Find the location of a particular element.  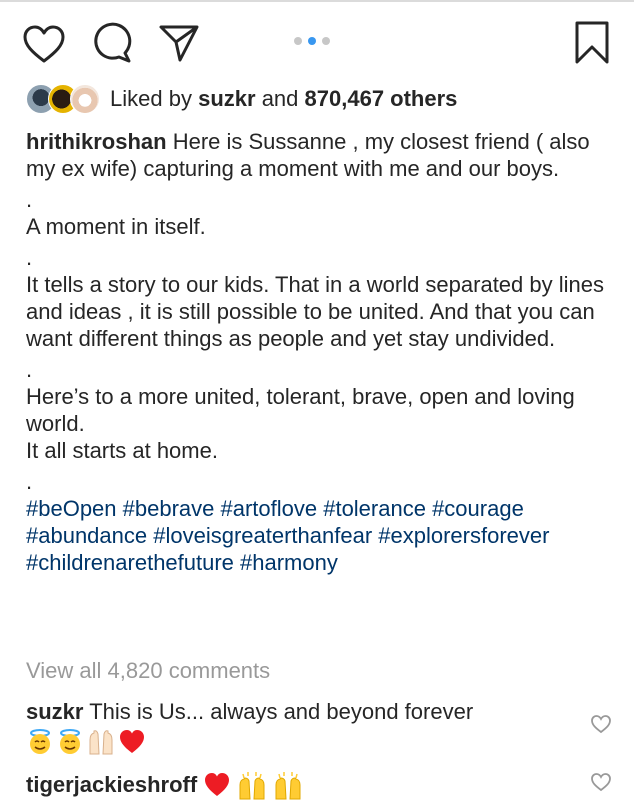

comment-item: tigerjackieshroff is located at coordinates (306, 785).